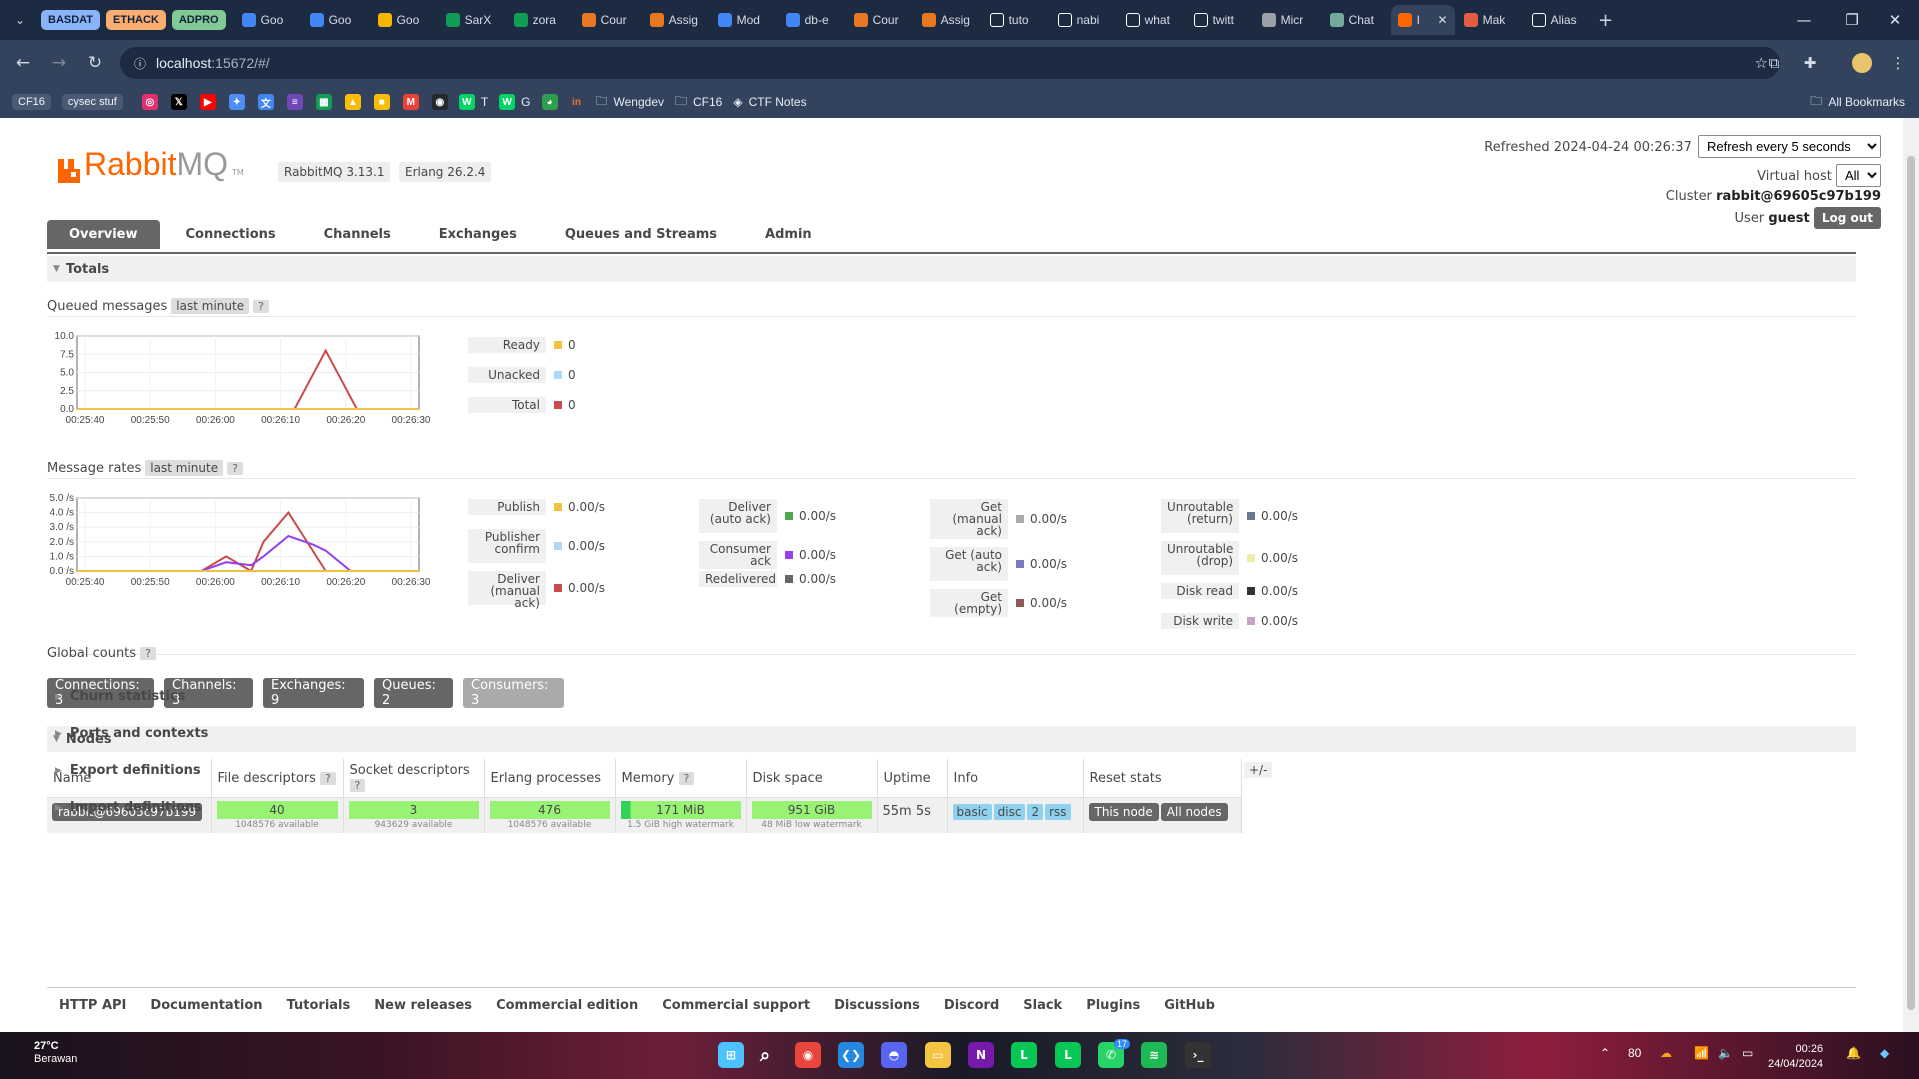 The height and width of the screenshot is (1079, 1919). What do you see at coordinates (549, 102) in the screenshot?
I see `owl-icon: ◕` at bounding box center [549, 102].